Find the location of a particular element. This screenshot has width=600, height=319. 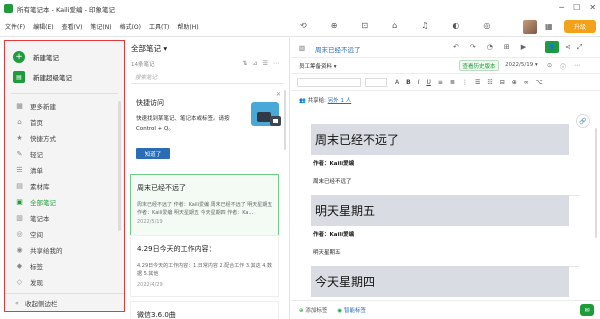

got-it-button: 知道了 is located at coordinates (153, 153).